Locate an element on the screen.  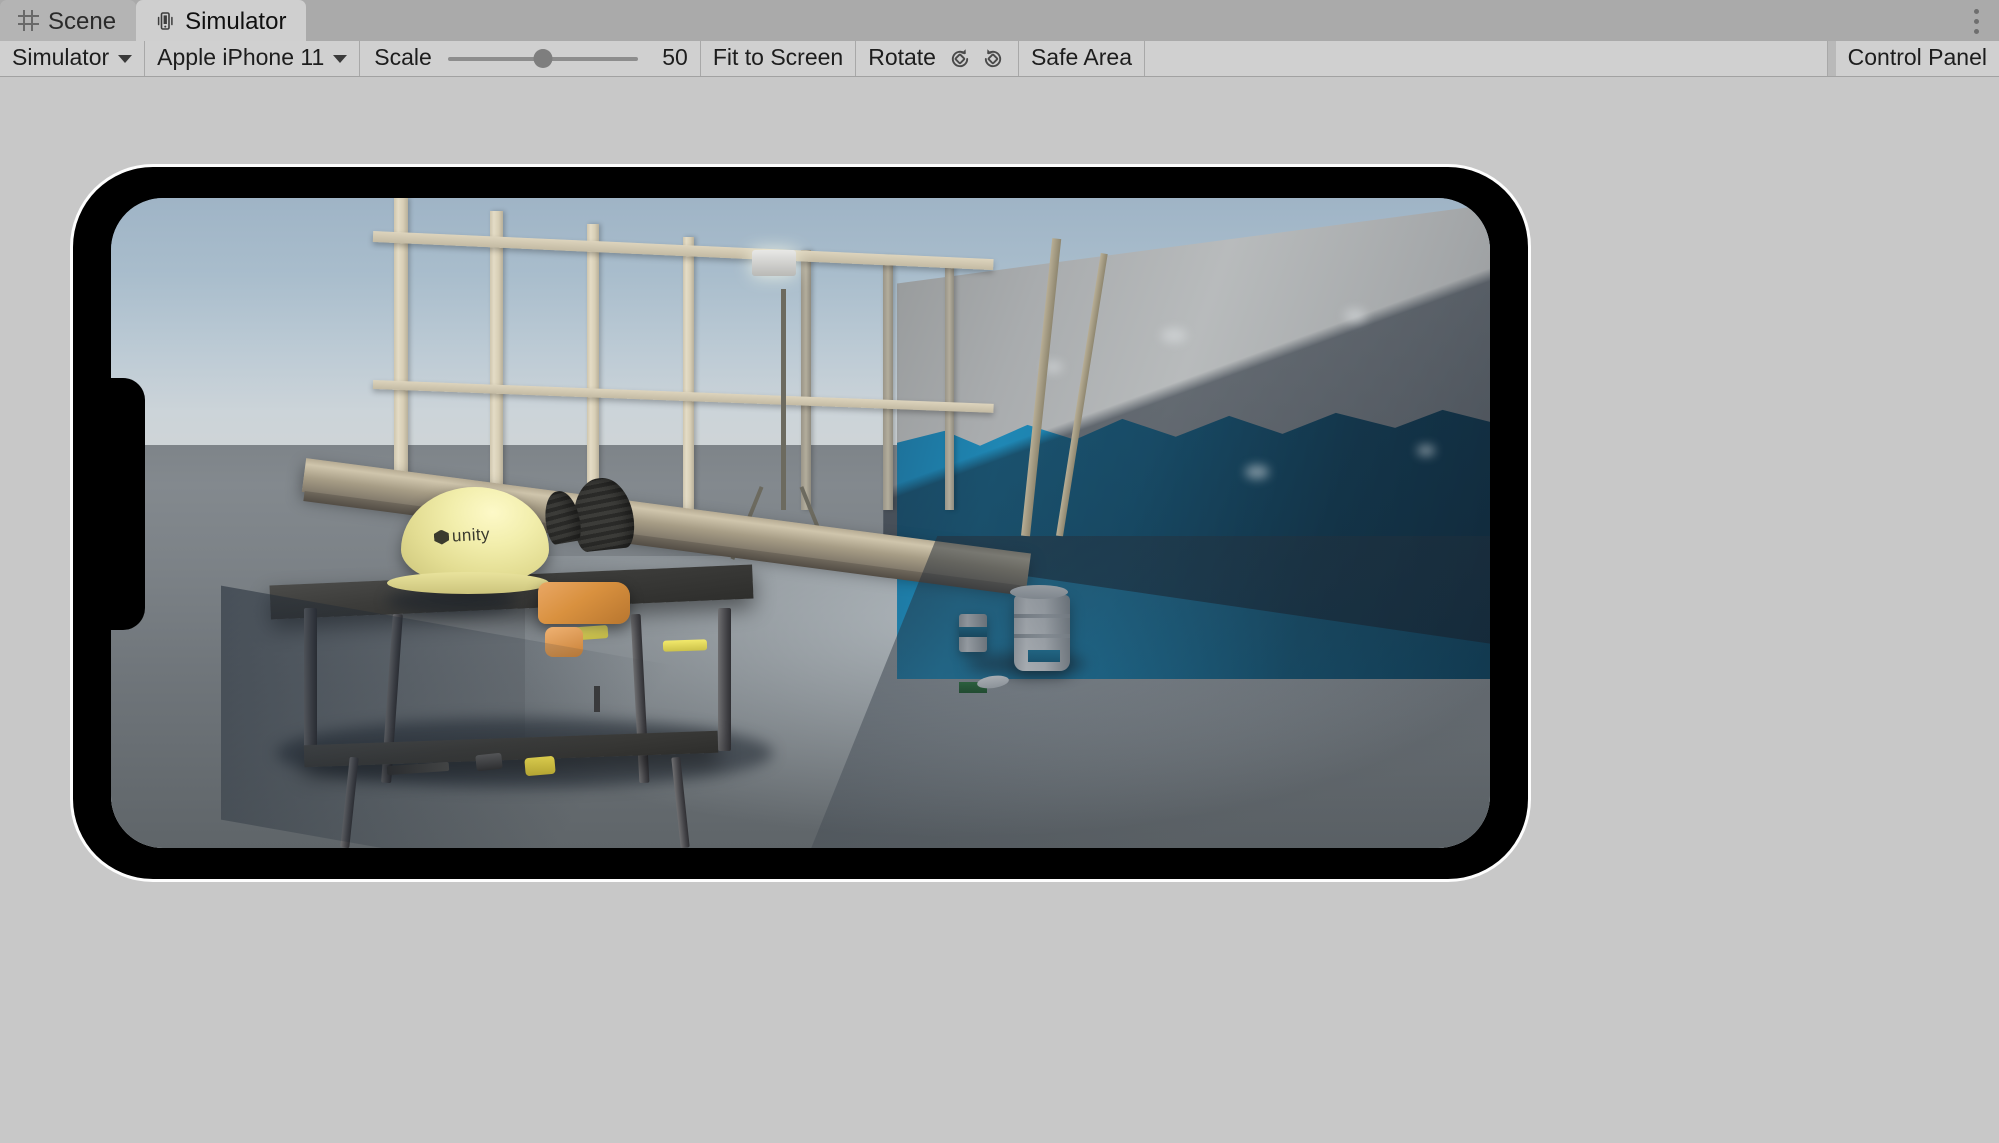
control-panel-label: Control Panel is located at coordinates (1917, 57).